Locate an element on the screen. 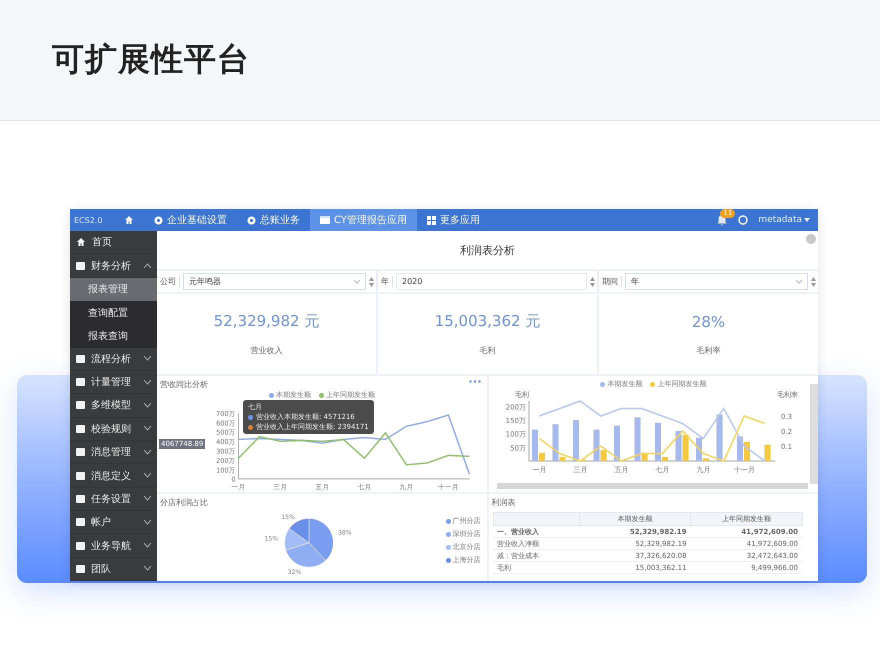  kpi-value: 28% is located at coordinates (709, 321).